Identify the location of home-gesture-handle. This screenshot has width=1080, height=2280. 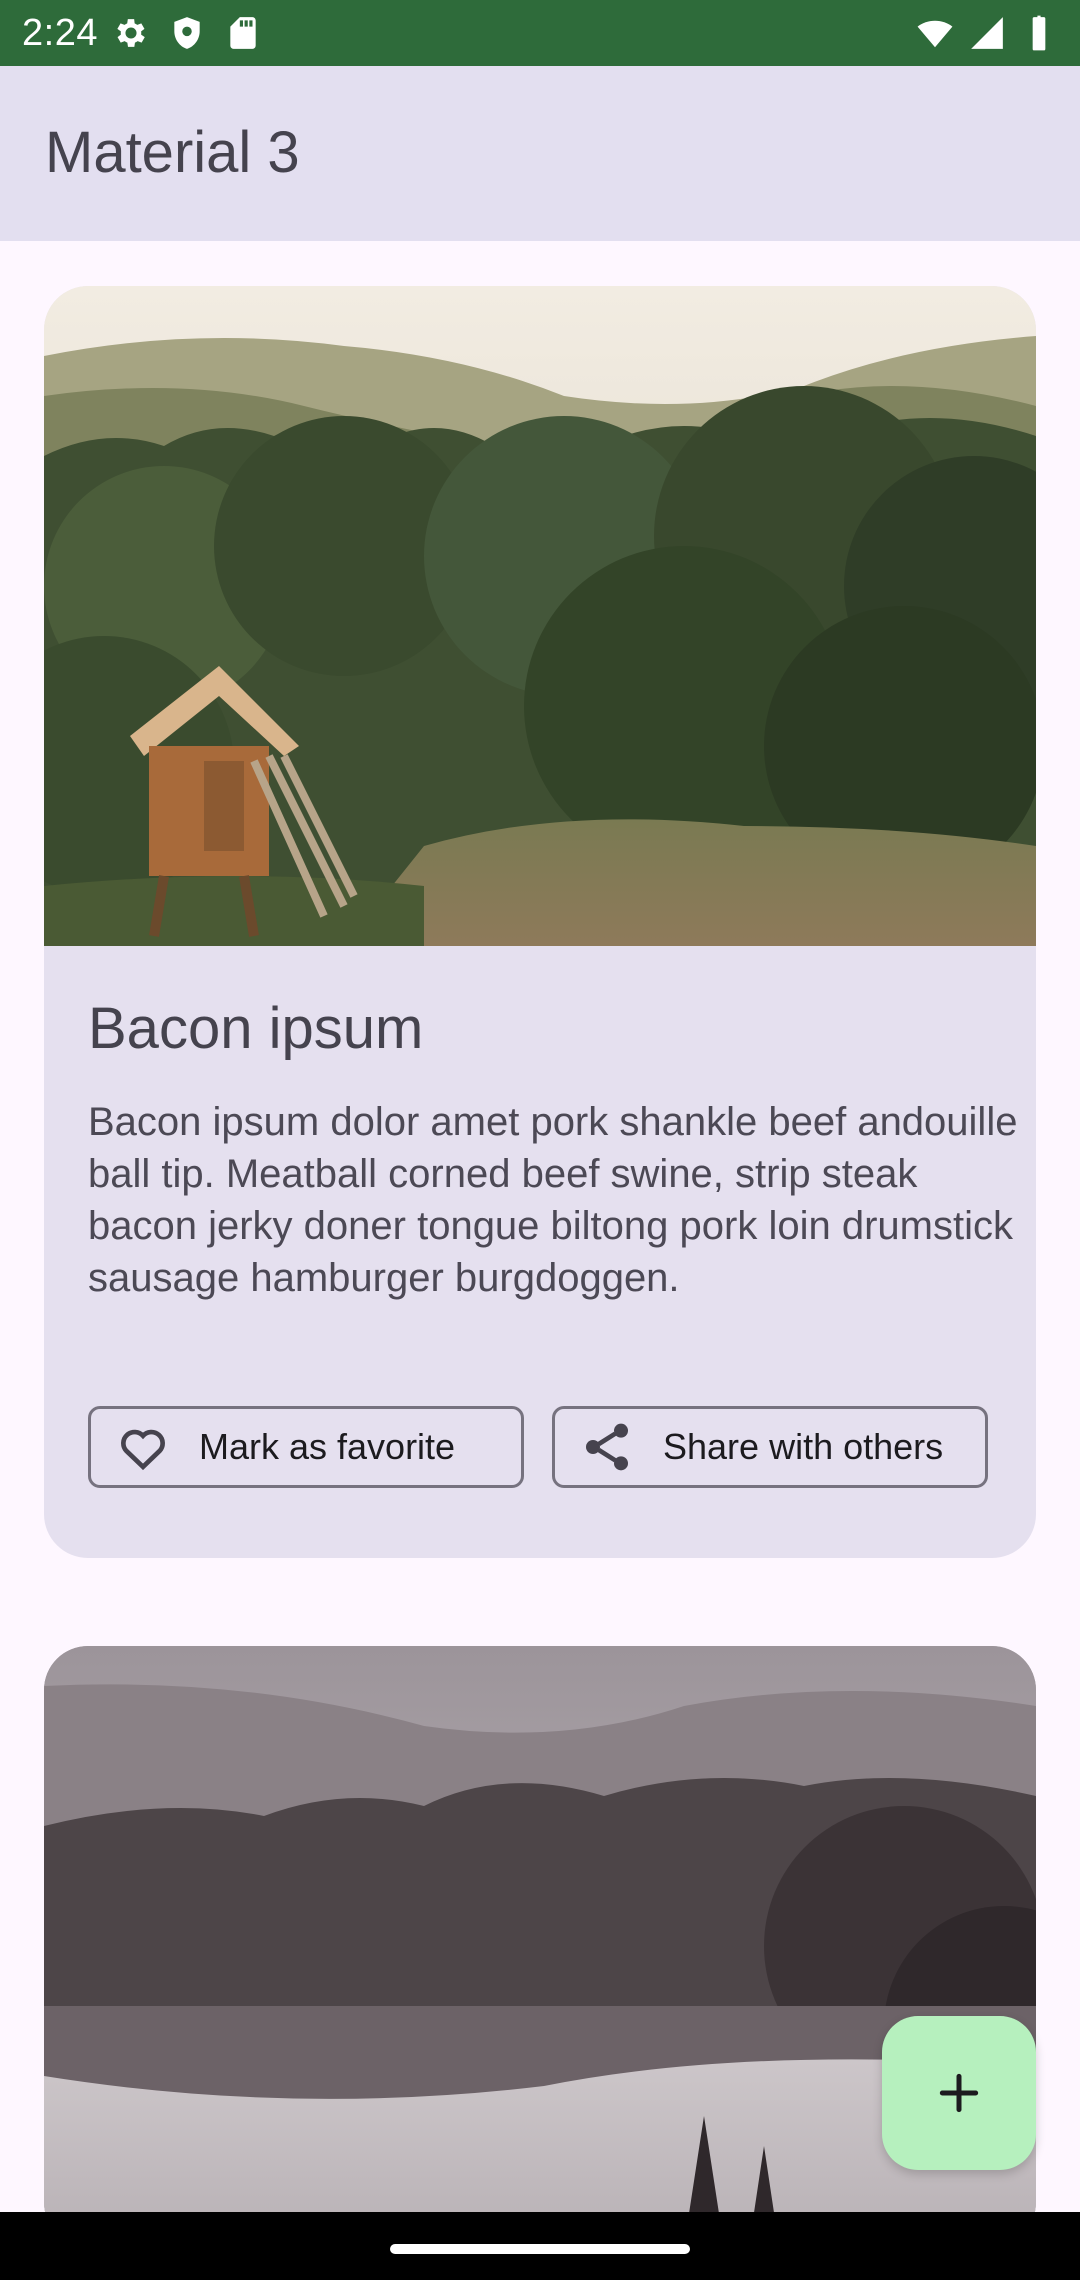
(540, 2249).